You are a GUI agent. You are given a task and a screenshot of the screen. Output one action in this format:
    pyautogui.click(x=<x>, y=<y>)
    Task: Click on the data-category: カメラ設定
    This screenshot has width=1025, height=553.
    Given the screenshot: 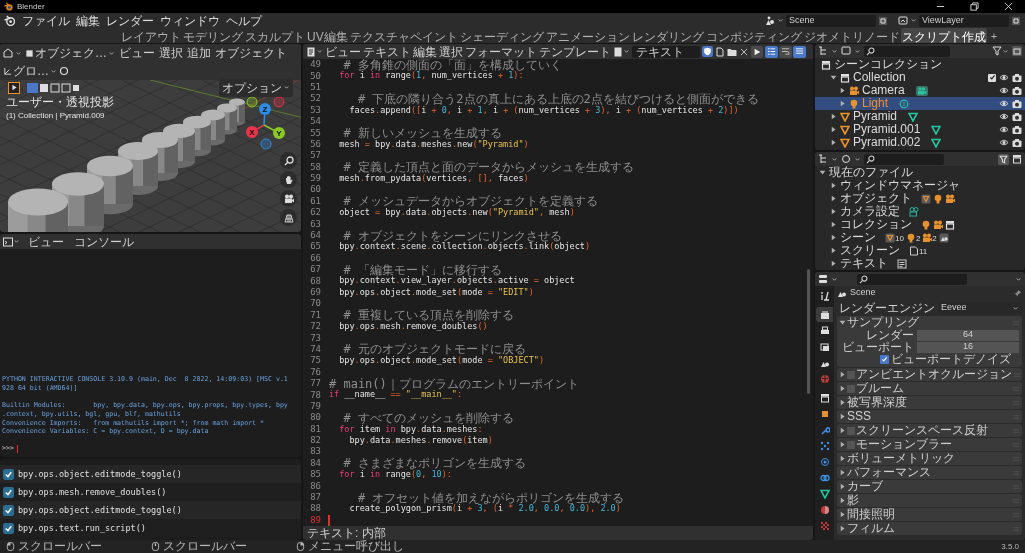 What is the action you would take?
    pyautogui.click(x=870, y=211)
    